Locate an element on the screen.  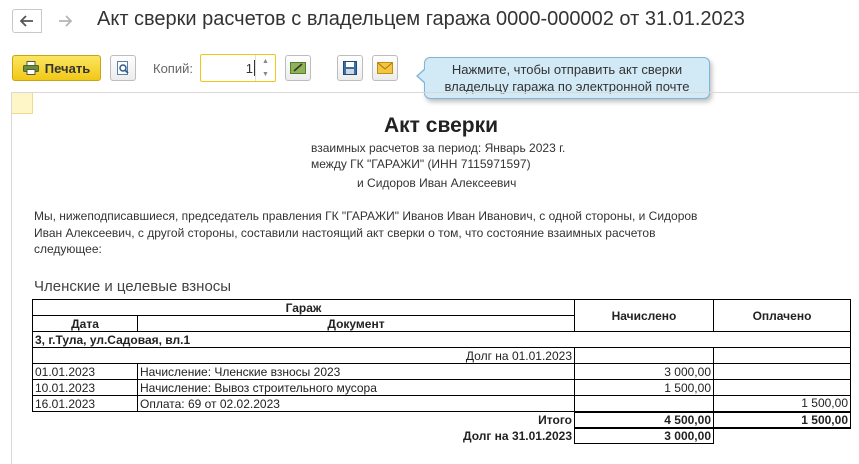
total-accrued: 4 500,00 is located at coordinates (644, 419).